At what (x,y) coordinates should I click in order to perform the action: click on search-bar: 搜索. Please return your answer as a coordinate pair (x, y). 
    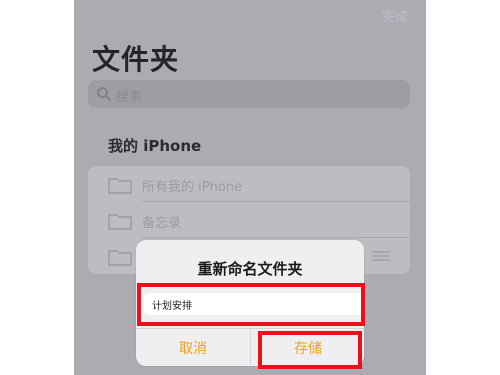
    Looking at the image, I should click on (249, 94).